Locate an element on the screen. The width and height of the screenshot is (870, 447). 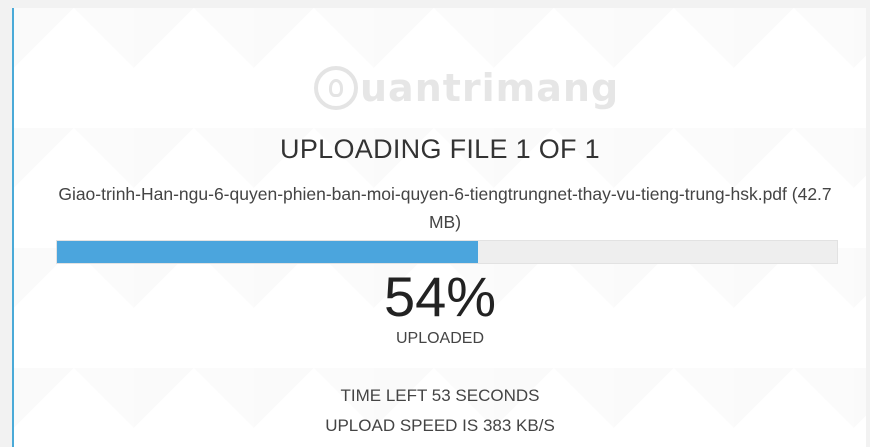
watermark-logo: uantrimang is located at coordinates (466, 88).